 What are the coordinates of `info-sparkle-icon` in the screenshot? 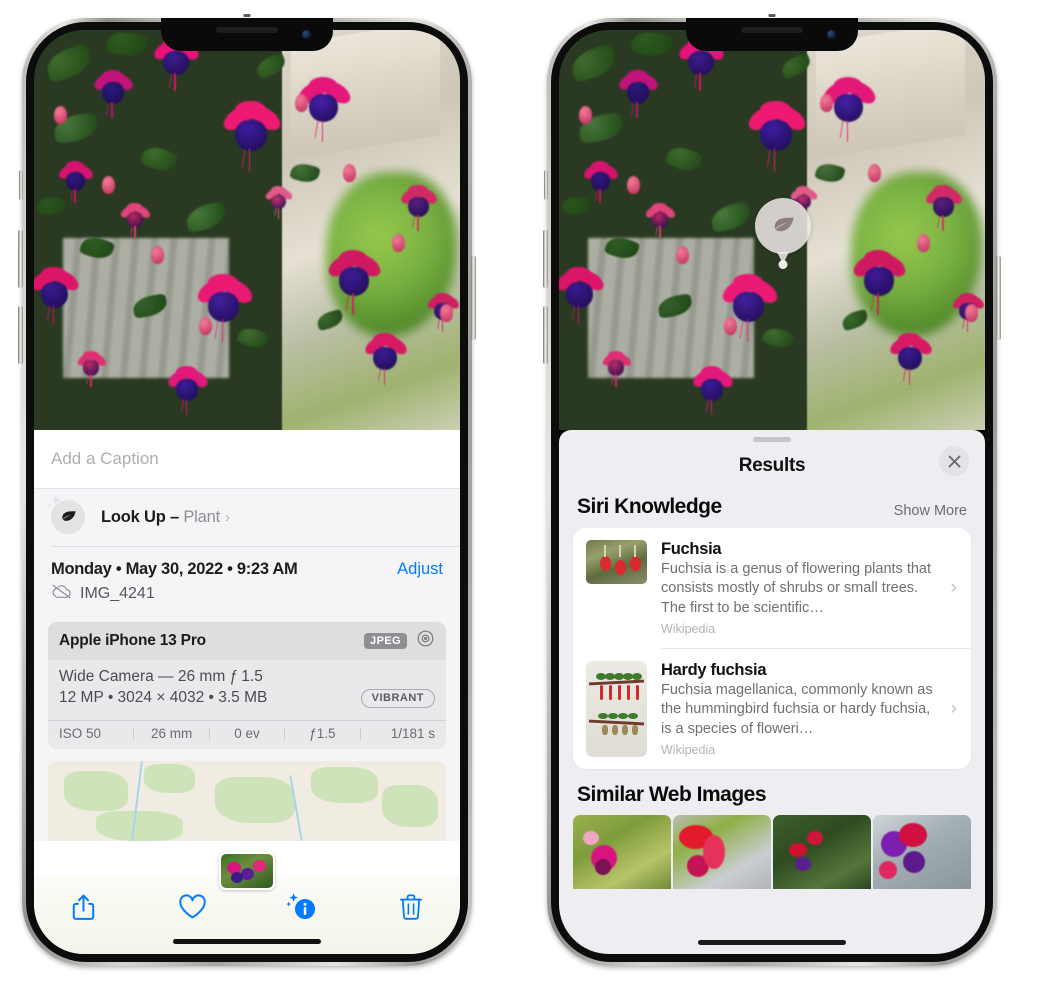 It's located at (300, 906).